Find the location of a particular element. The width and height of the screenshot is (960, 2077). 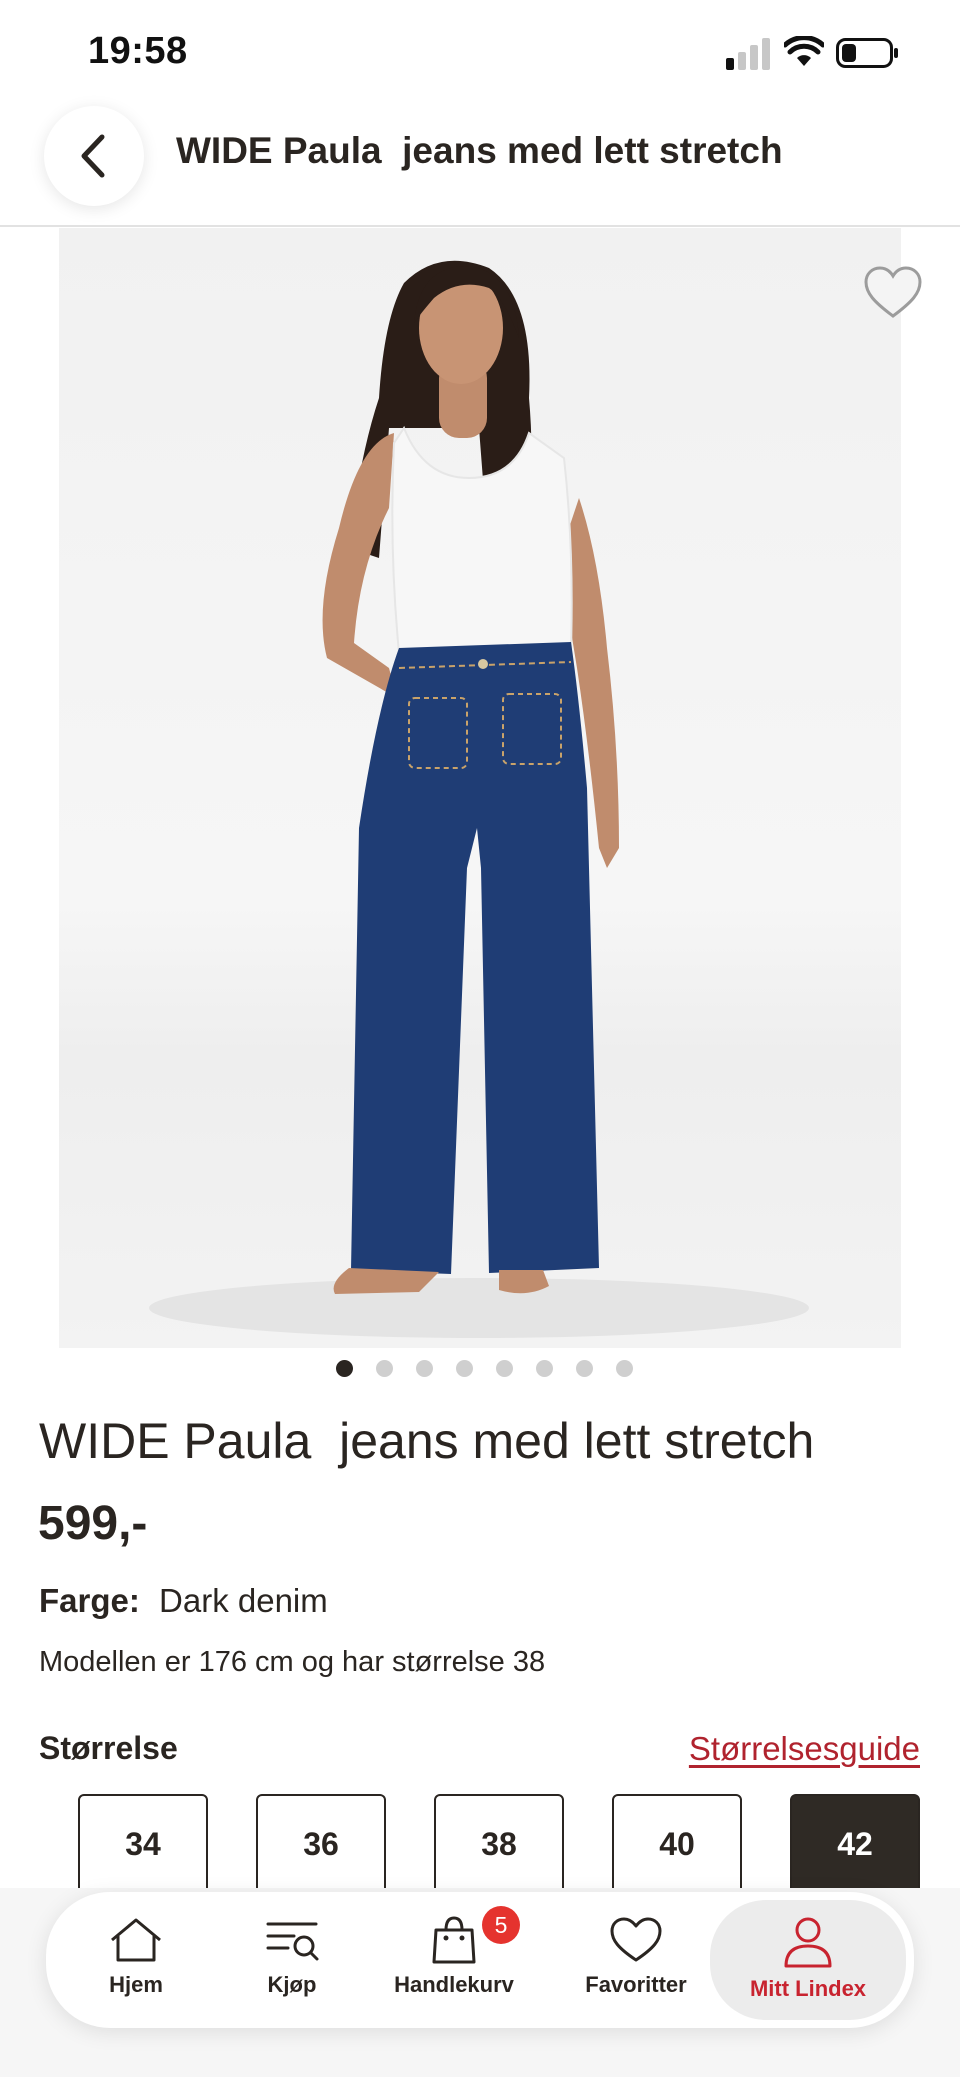

model-info: Modellen er 176 cm og har størrelse 38 is located at coordinates (292, 1662).